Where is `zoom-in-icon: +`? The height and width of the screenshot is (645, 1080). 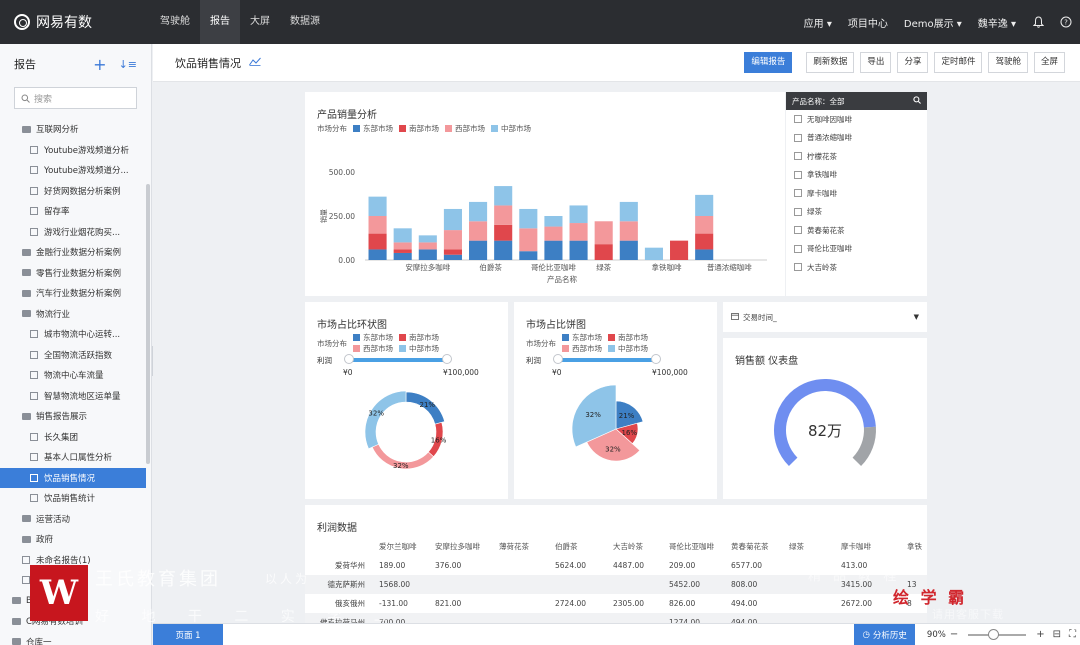 zoom-in-icon: + is located at coordinates (1040, 634).